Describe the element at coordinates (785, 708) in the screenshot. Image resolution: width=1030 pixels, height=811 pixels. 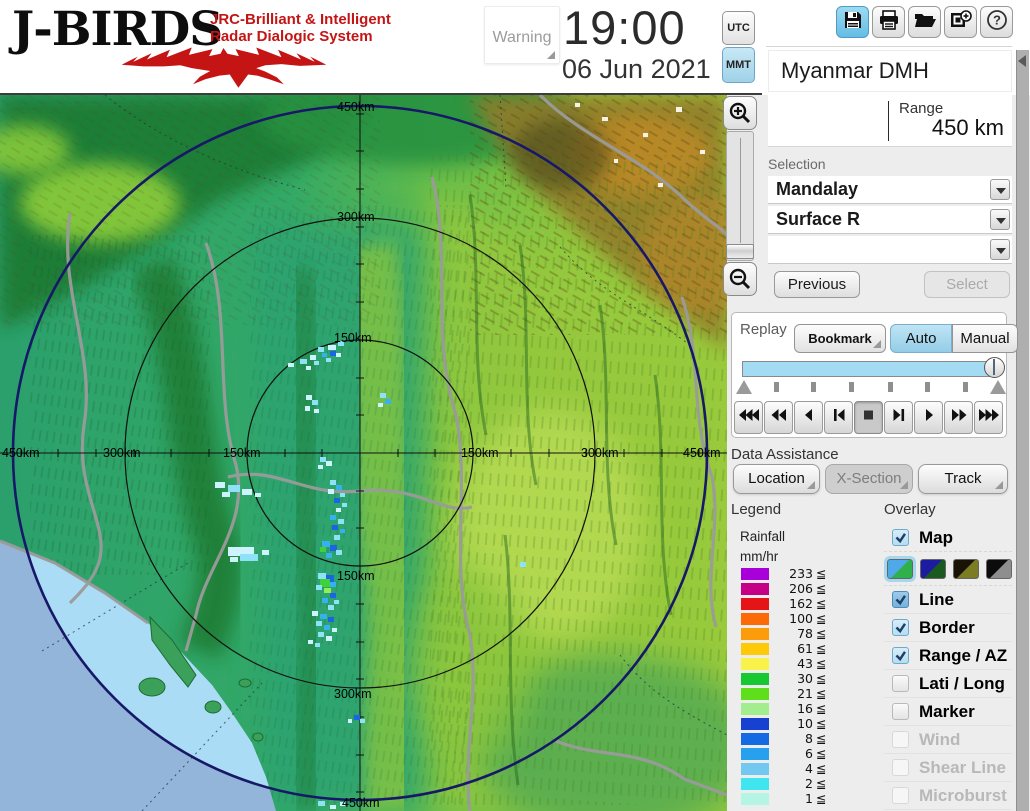
I see `legend-row: 16 ≦` at that location.